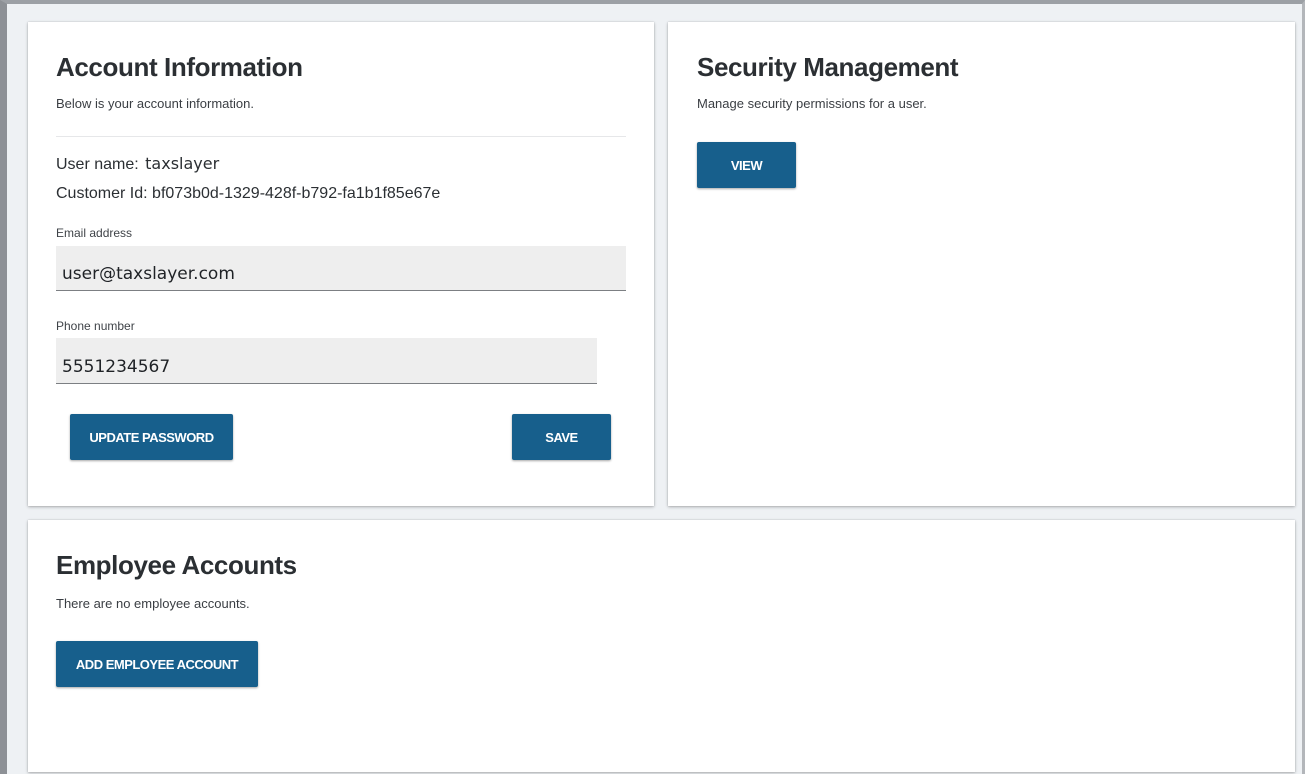 This screenshot has height=774, width=1305. Describe the element at coordinates (102, 193) in the screenshot. I see `customer-id-label: Customer Id:` at that location.